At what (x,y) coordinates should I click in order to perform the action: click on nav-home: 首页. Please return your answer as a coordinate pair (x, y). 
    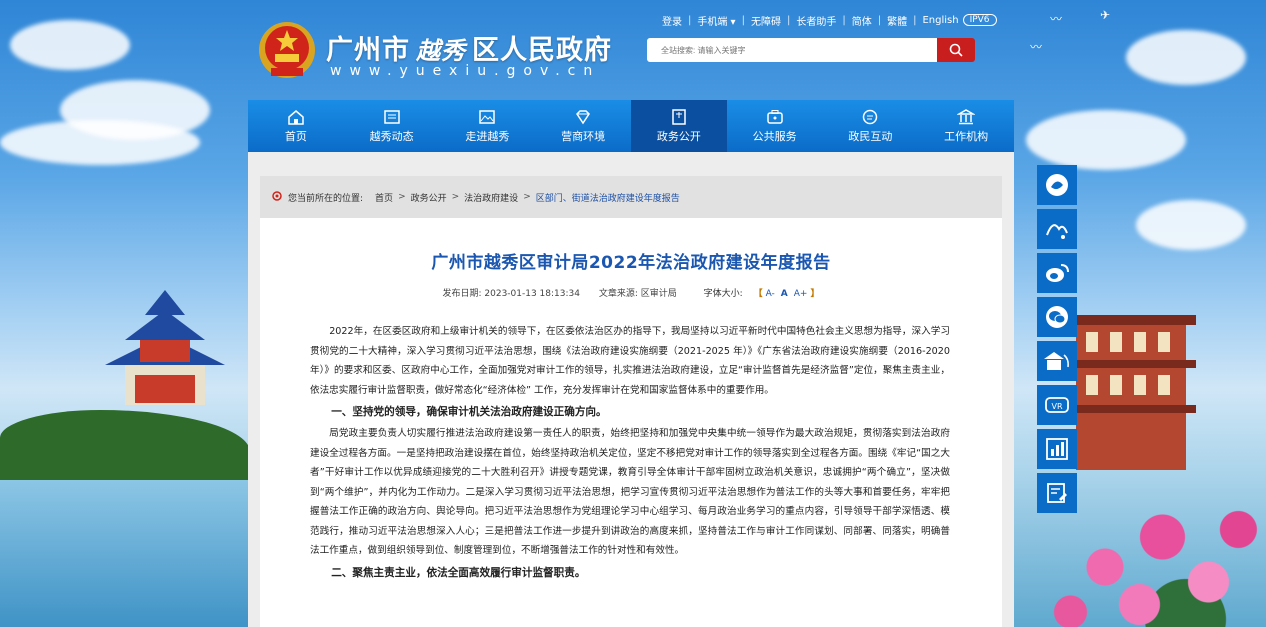
    Looking at the image, I should click on (296, 126).